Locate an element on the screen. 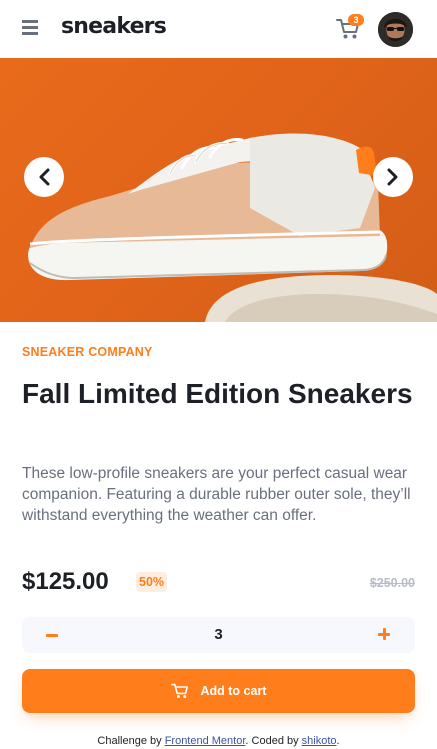 The height and width of the screenshot is (749, 437). discount-badge: 50% is located at coordinates (152, 582).